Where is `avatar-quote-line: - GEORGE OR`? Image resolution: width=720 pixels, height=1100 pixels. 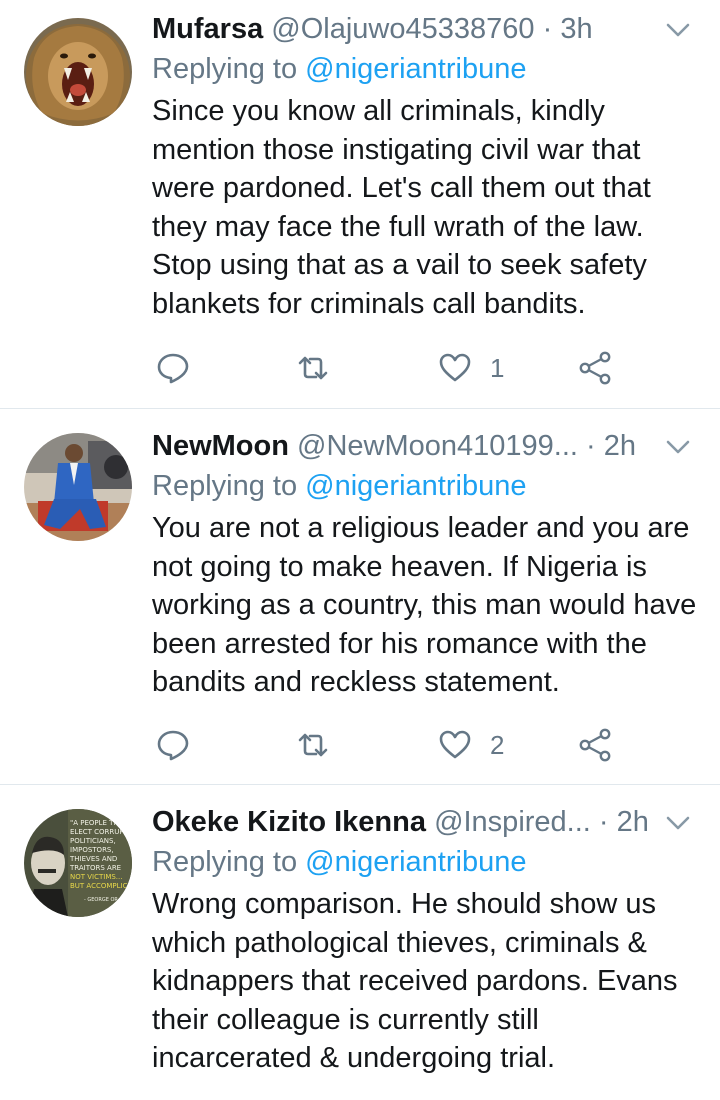
avatar-quote-line: - GEORGE OR is located at coordinates (101, 900).